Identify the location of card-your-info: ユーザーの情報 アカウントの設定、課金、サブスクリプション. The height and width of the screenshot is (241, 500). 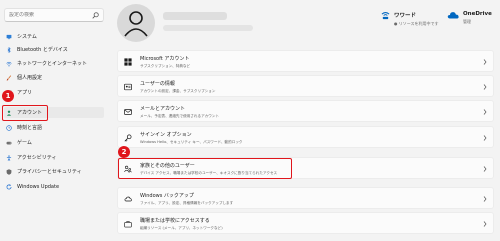
(305, 86).